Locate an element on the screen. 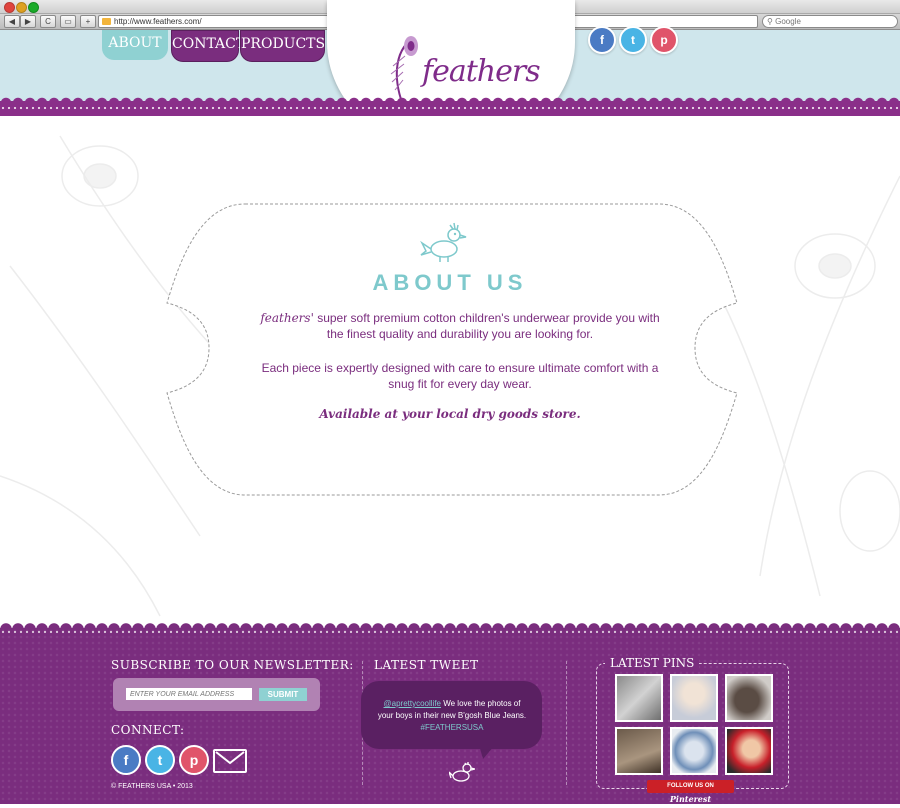  about-tagline: Available at your local dry goods store. is located at coordinates (450, 414).